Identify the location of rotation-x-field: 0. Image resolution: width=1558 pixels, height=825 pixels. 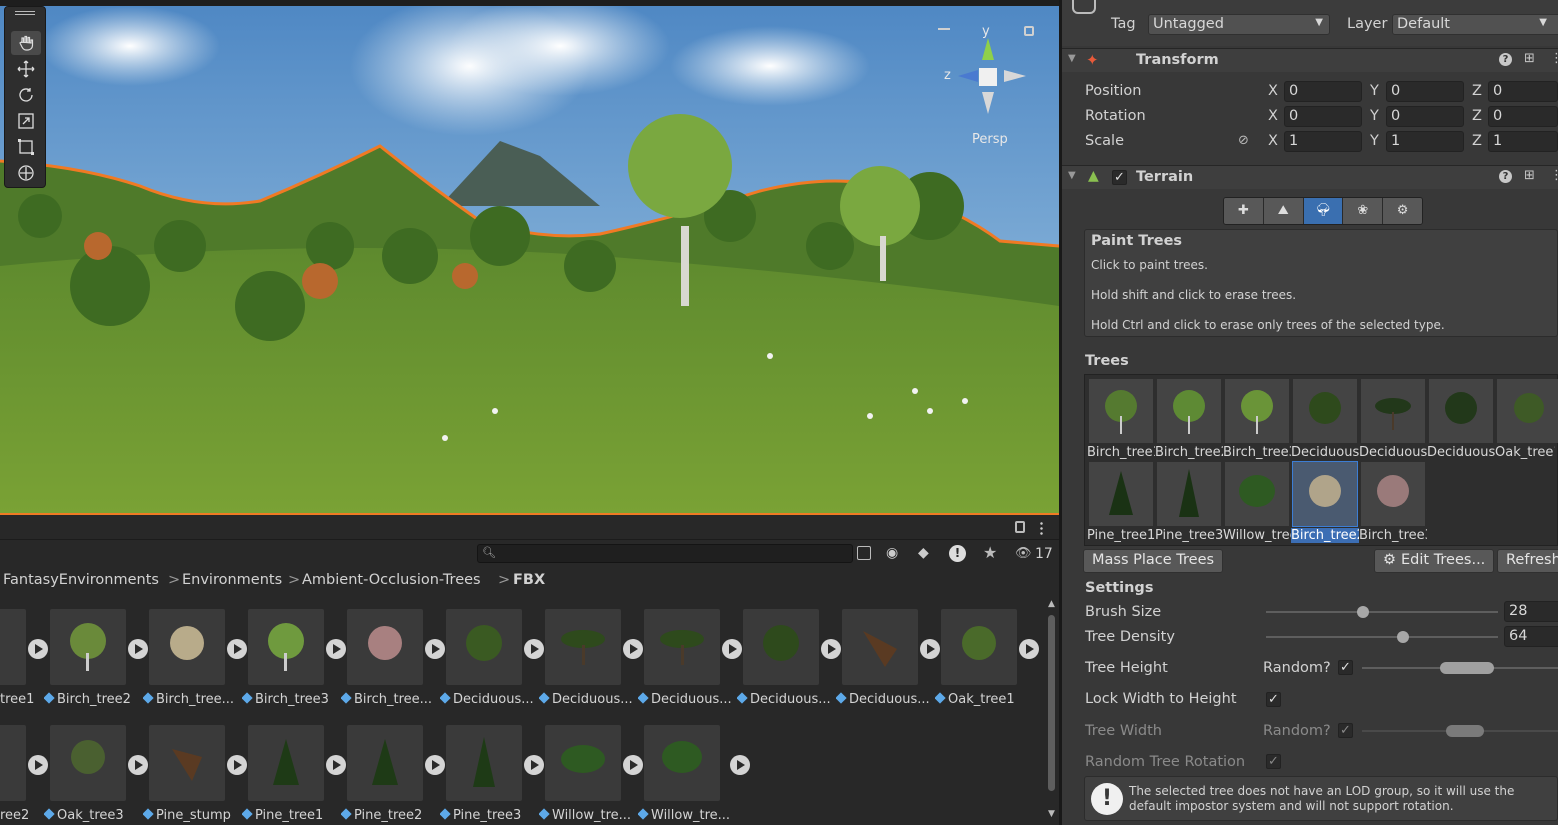
(1323, 116).